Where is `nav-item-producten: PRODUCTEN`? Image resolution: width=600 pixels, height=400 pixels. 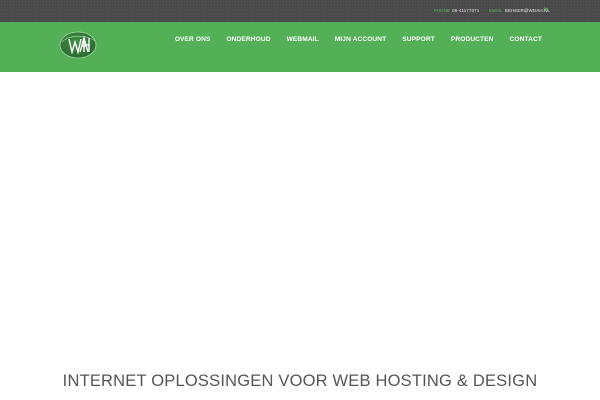
nav-item-producten: PRODUCTEN is located at coordinates (472, 39).